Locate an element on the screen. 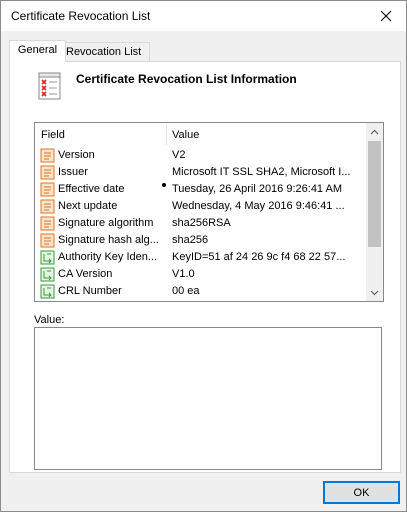 Image resolution: width=407 pixels, height=512 pixels. column-header-value: Value is located at coordinates (185, 135).